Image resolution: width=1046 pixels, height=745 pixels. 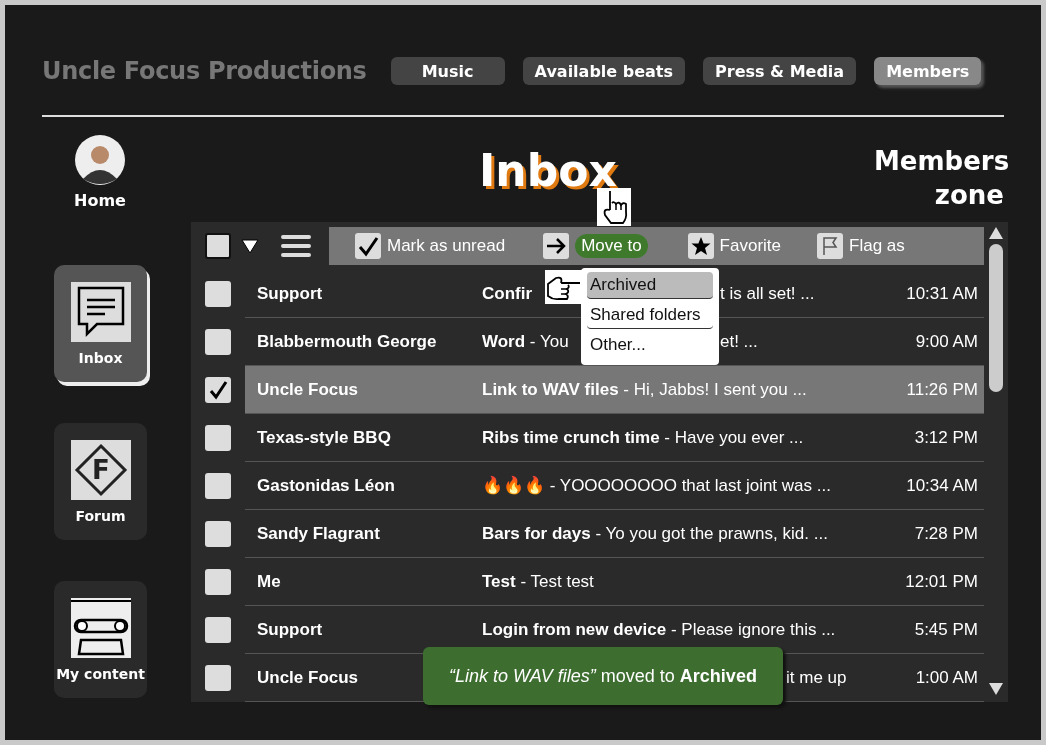 I want to click on menu-icon, so click(x=296, y=246).